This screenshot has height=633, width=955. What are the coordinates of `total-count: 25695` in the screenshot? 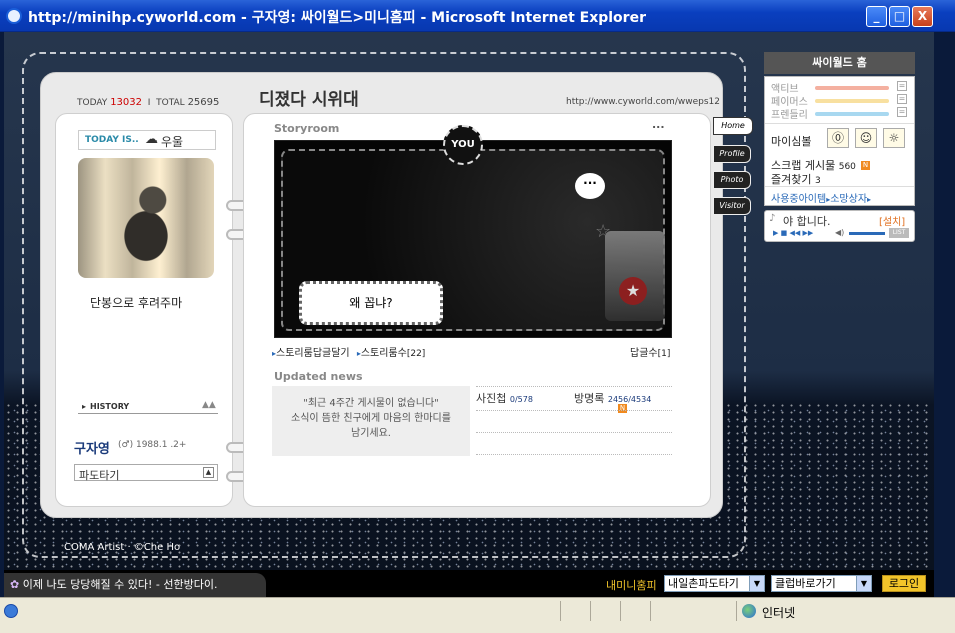 It's located at (203, 102).